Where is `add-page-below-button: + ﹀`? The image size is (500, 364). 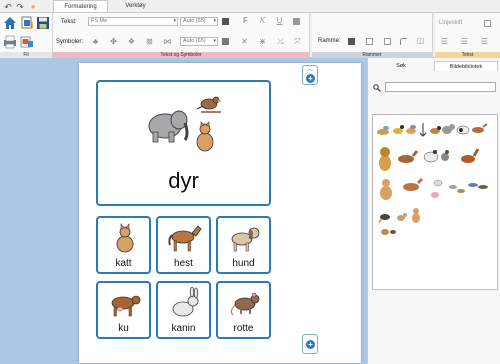
add-page-below-button: + ﹀ is located at coordinates (310, 344).